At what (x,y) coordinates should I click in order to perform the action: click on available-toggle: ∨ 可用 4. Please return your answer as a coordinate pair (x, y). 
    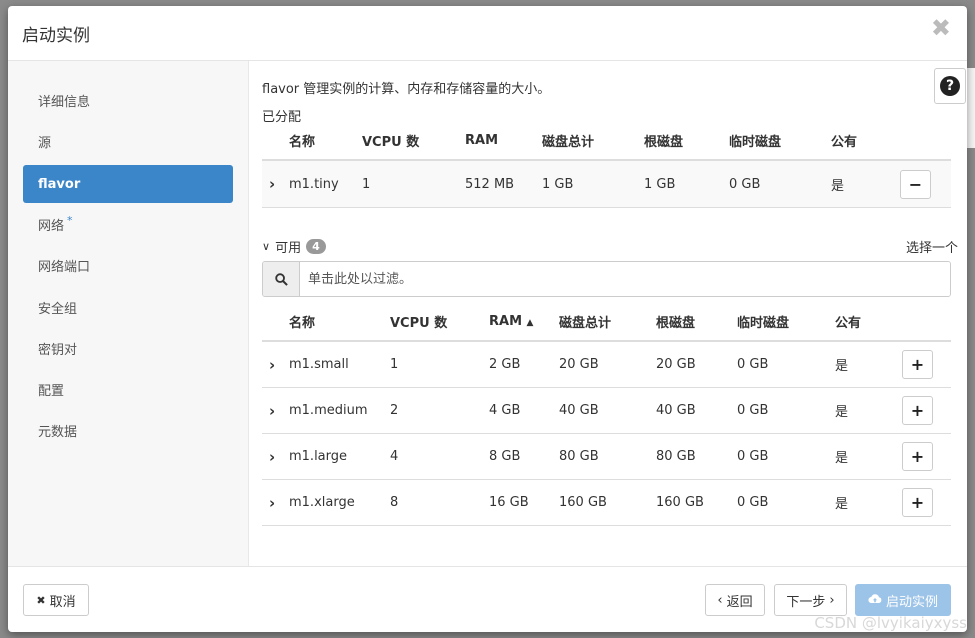
    Looking at the image, I should click on (294, 246).